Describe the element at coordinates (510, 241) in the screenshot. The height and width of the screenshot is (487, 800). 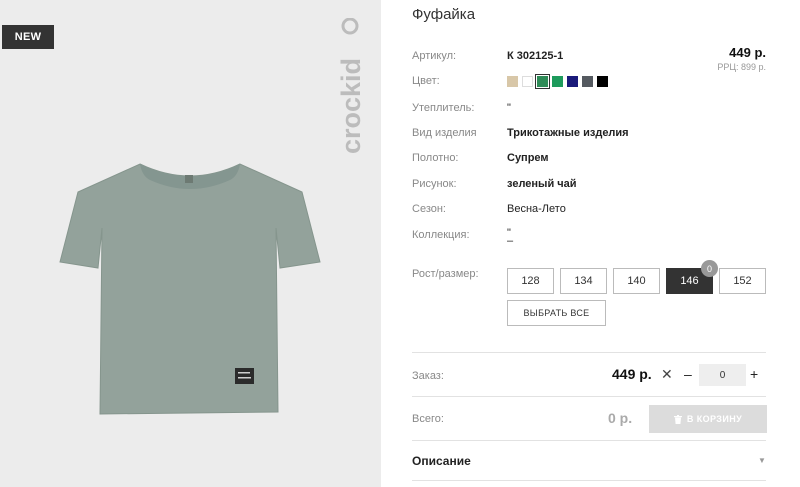
I see `collection-value-dash: –` at that location.